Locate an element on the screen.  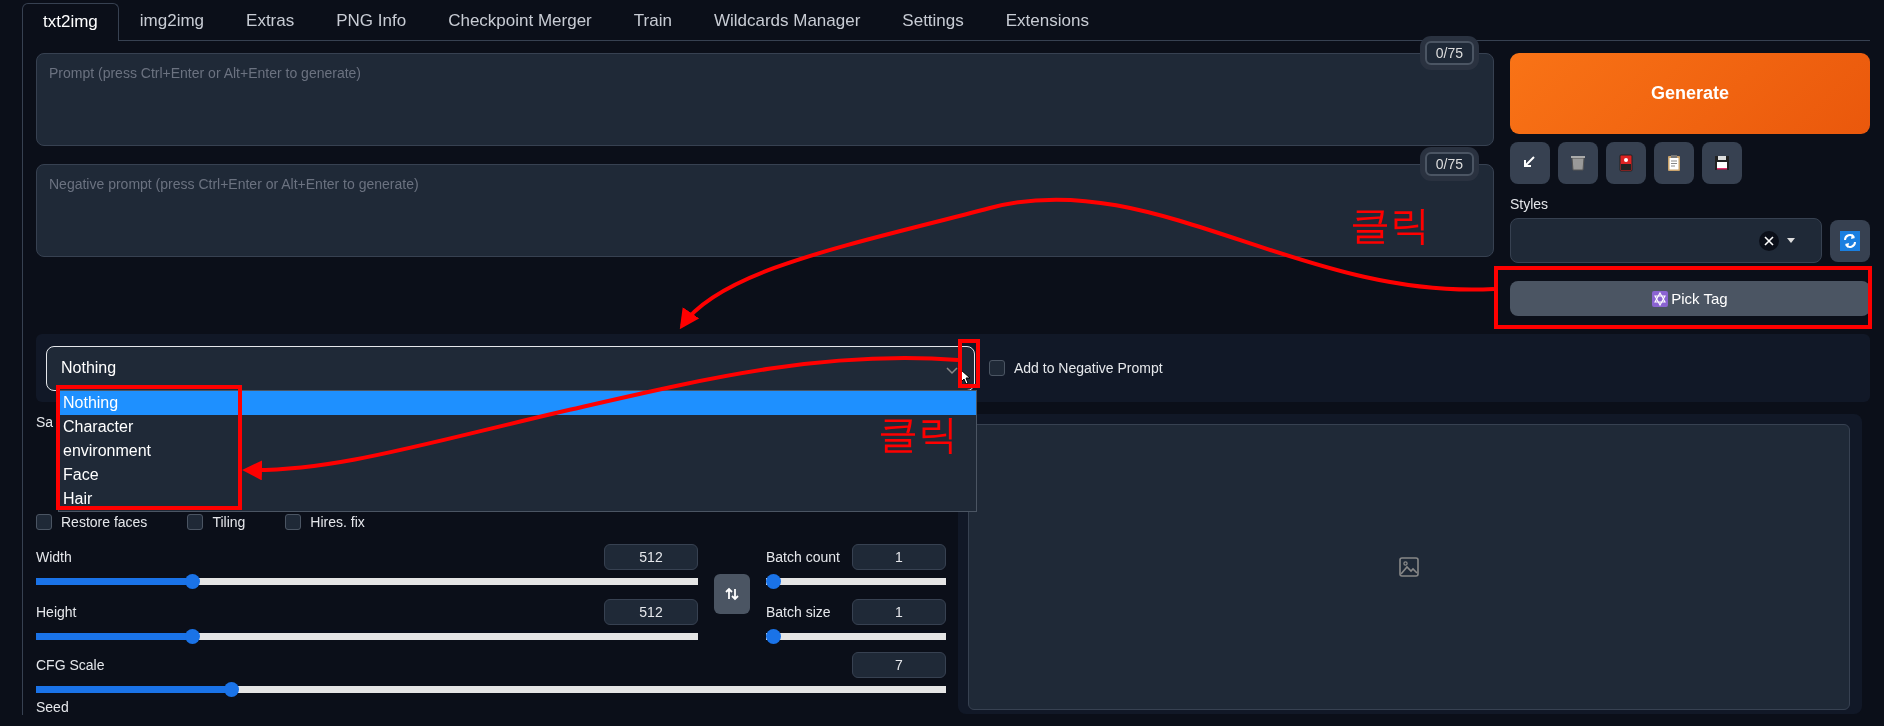
styles-label: Styles is located at coordinates (1529, 204).